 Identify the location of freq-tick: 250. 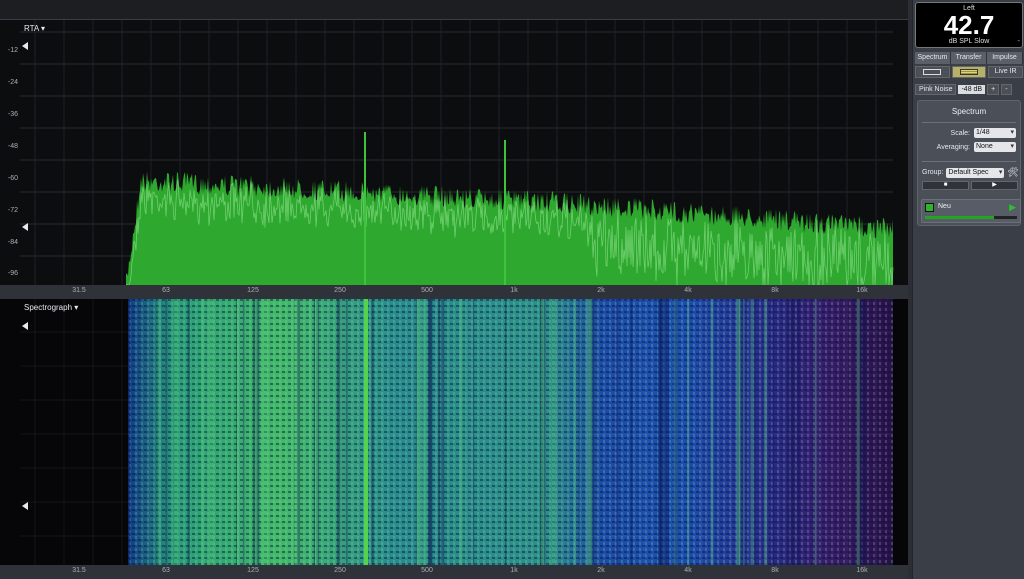
(340, 570).